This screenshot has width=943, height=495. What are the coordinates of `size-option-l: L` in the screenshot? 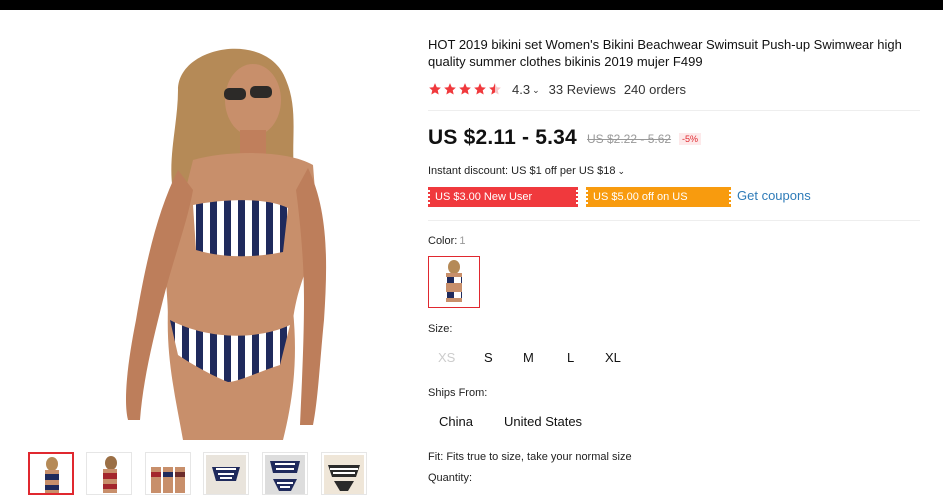 It's located at (570, 357).